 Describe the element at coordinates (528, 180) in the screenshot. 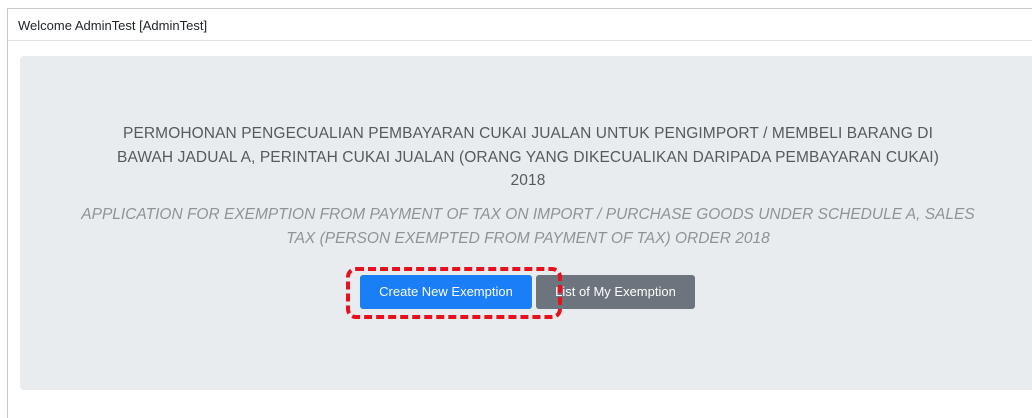

I see `title-line-3: 2018` at that location.